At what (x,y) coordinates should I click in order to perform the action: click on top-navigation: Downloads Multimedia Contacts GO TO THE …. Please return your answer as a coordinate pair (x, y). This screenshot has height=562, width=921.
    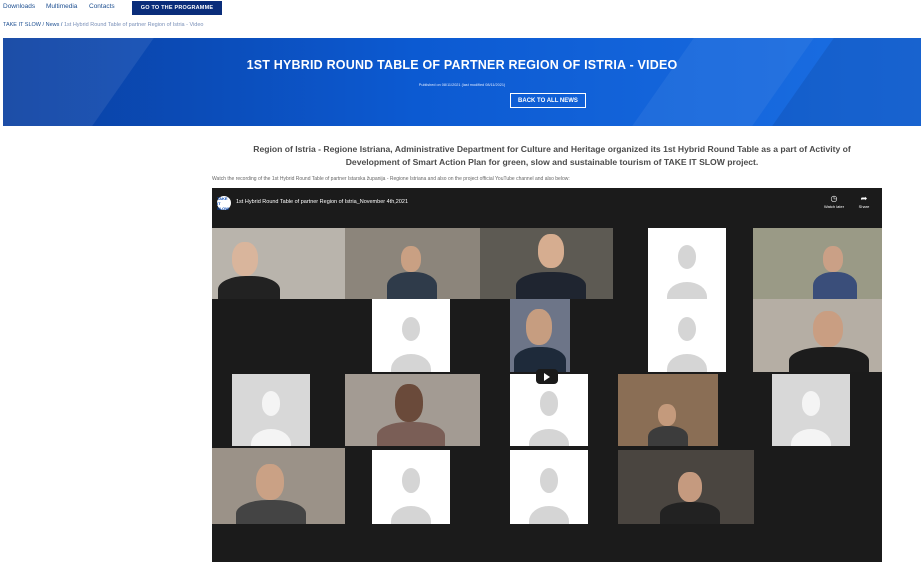
    Looking at the image, I should click on (460, 9).